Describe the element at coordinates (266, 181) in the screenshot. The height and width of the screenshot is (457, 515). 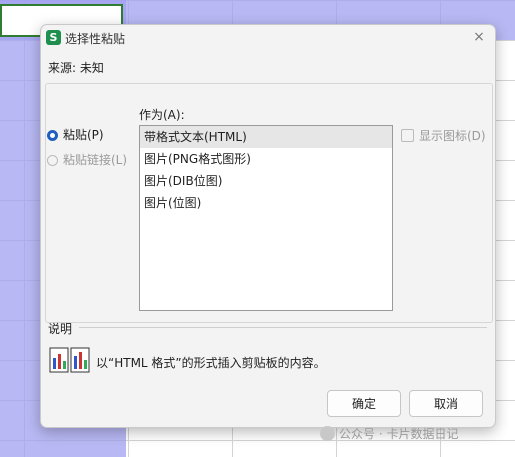
I see `list-item: 图片(DIB位图)` at that location.